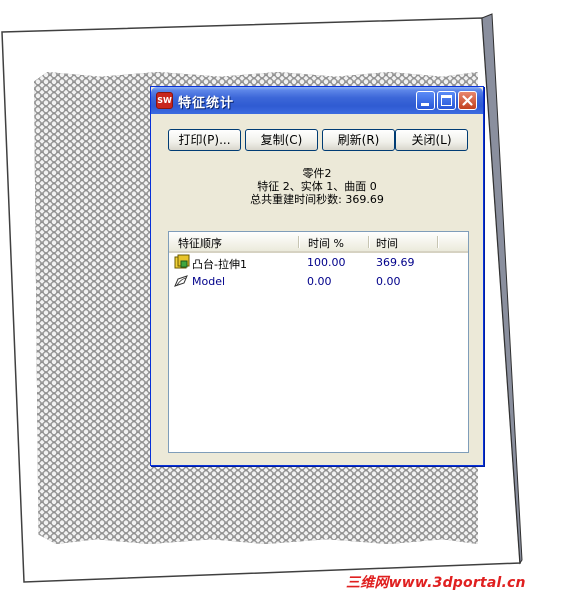 Image resolution: width=565 pixels, height=596 pixels. What do you see at coordinates (200, 243) in the screenshot?
I see `column-header-feature-order: 特征顺序` at bounding box center [200, 243].